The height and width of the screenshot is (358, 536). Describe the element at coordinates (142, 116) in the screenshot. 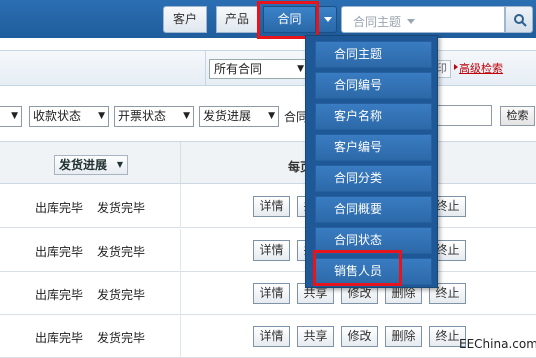

I see `invoice-status-label: 开票状态` at that location.